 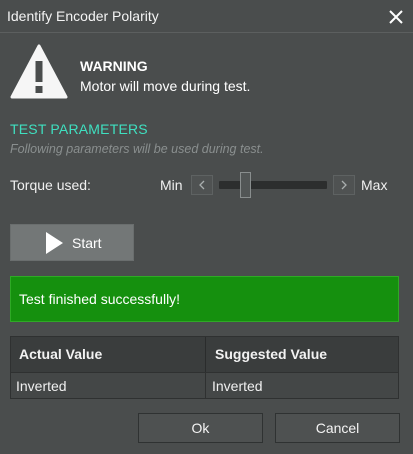 What do you see at coordinates (87, 242) in the screenshot?
I see `start-button-label: Start` at bounding box center [87, 242].